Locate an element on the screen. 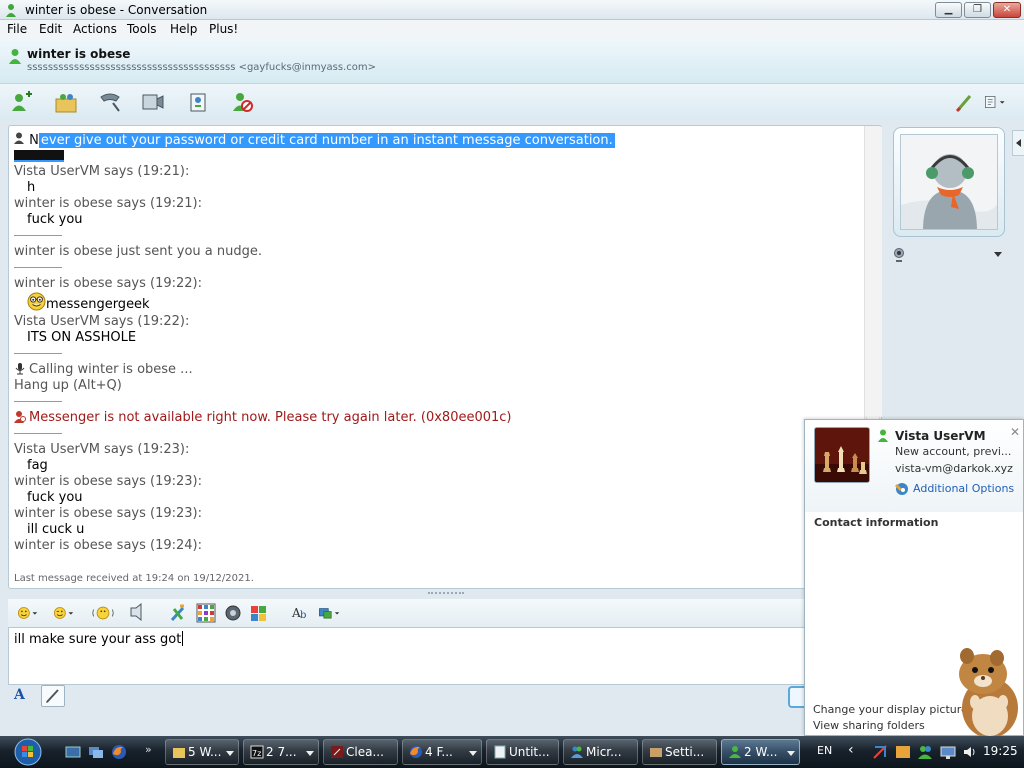 The image size is (1024, 768). pane-splitter is located at coordinates (446, 594).